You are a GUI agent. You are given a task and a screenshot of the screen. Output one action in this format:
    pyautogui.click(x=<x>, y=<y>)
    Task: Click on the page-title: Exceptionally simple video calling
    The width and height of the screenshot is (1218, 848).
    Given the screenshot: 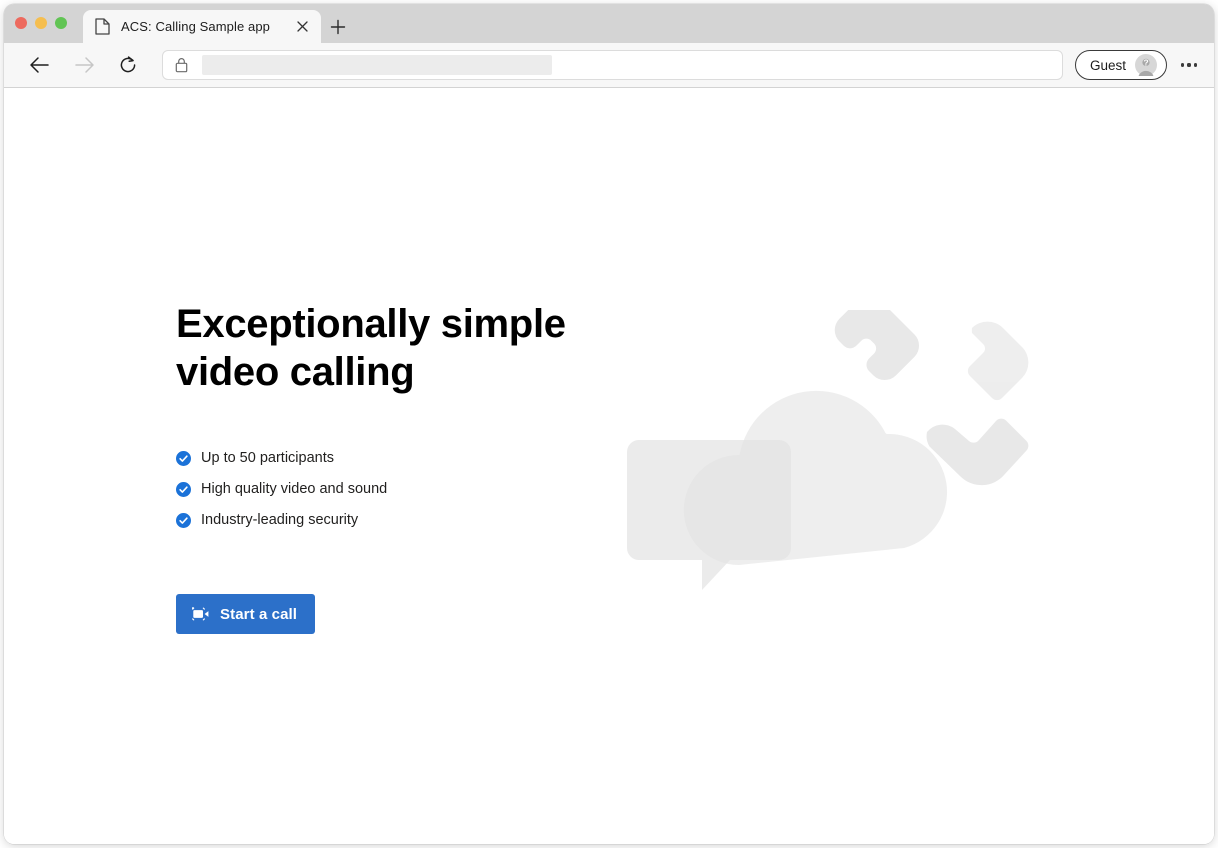 What is the action you would take?
    pyautogui.click(x=371, y=348)
    